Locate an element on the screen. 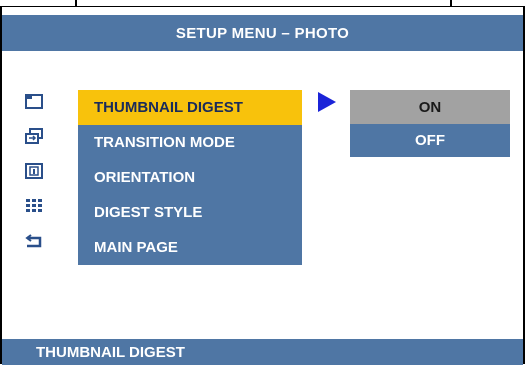  menu-title: SETUP MENU – PHOTO is located at coordinates (262, 33).